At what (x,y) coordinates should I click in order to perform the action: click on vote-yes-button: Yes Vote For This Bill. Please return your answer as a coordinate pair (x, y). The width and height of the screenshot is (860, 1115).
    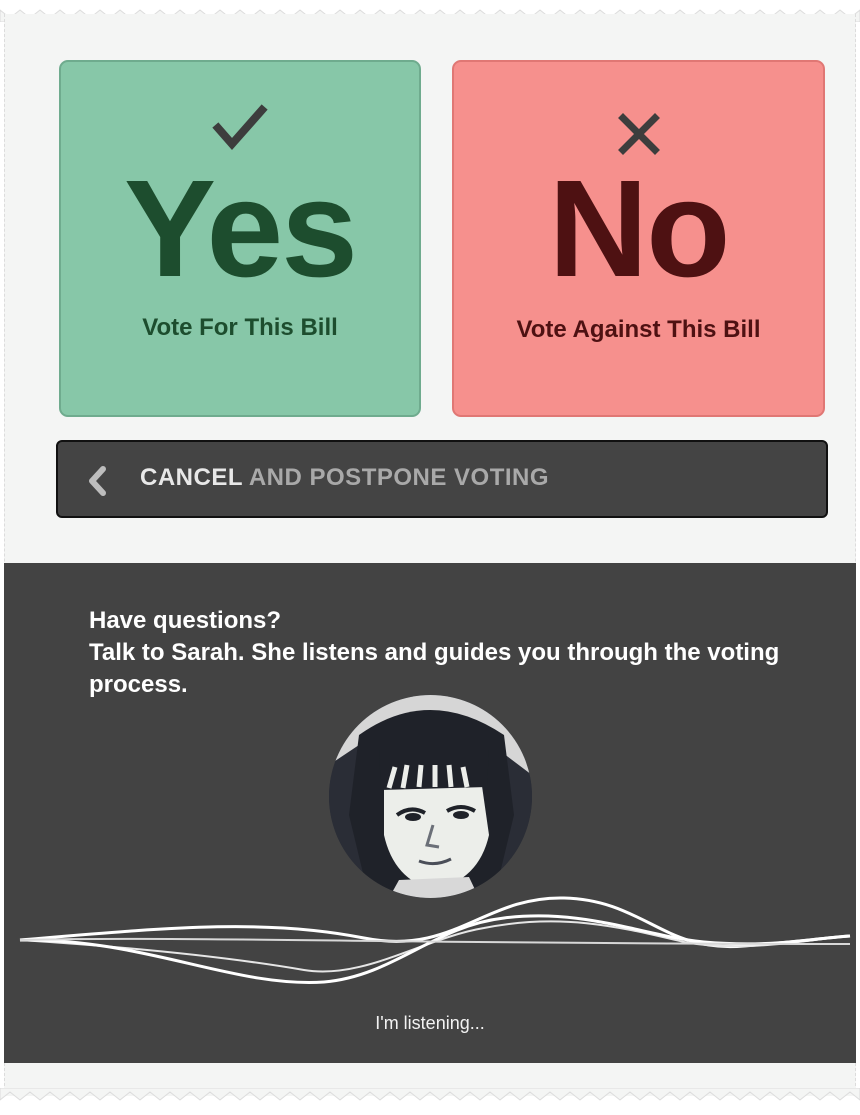
    Looking at the image, I should click on (240, 238).